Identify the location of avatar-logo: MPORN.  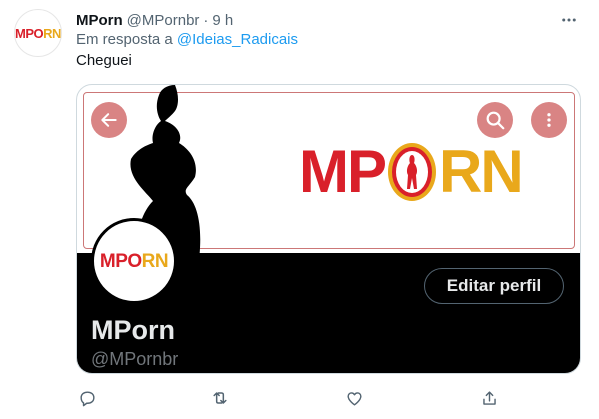
(38, 33).